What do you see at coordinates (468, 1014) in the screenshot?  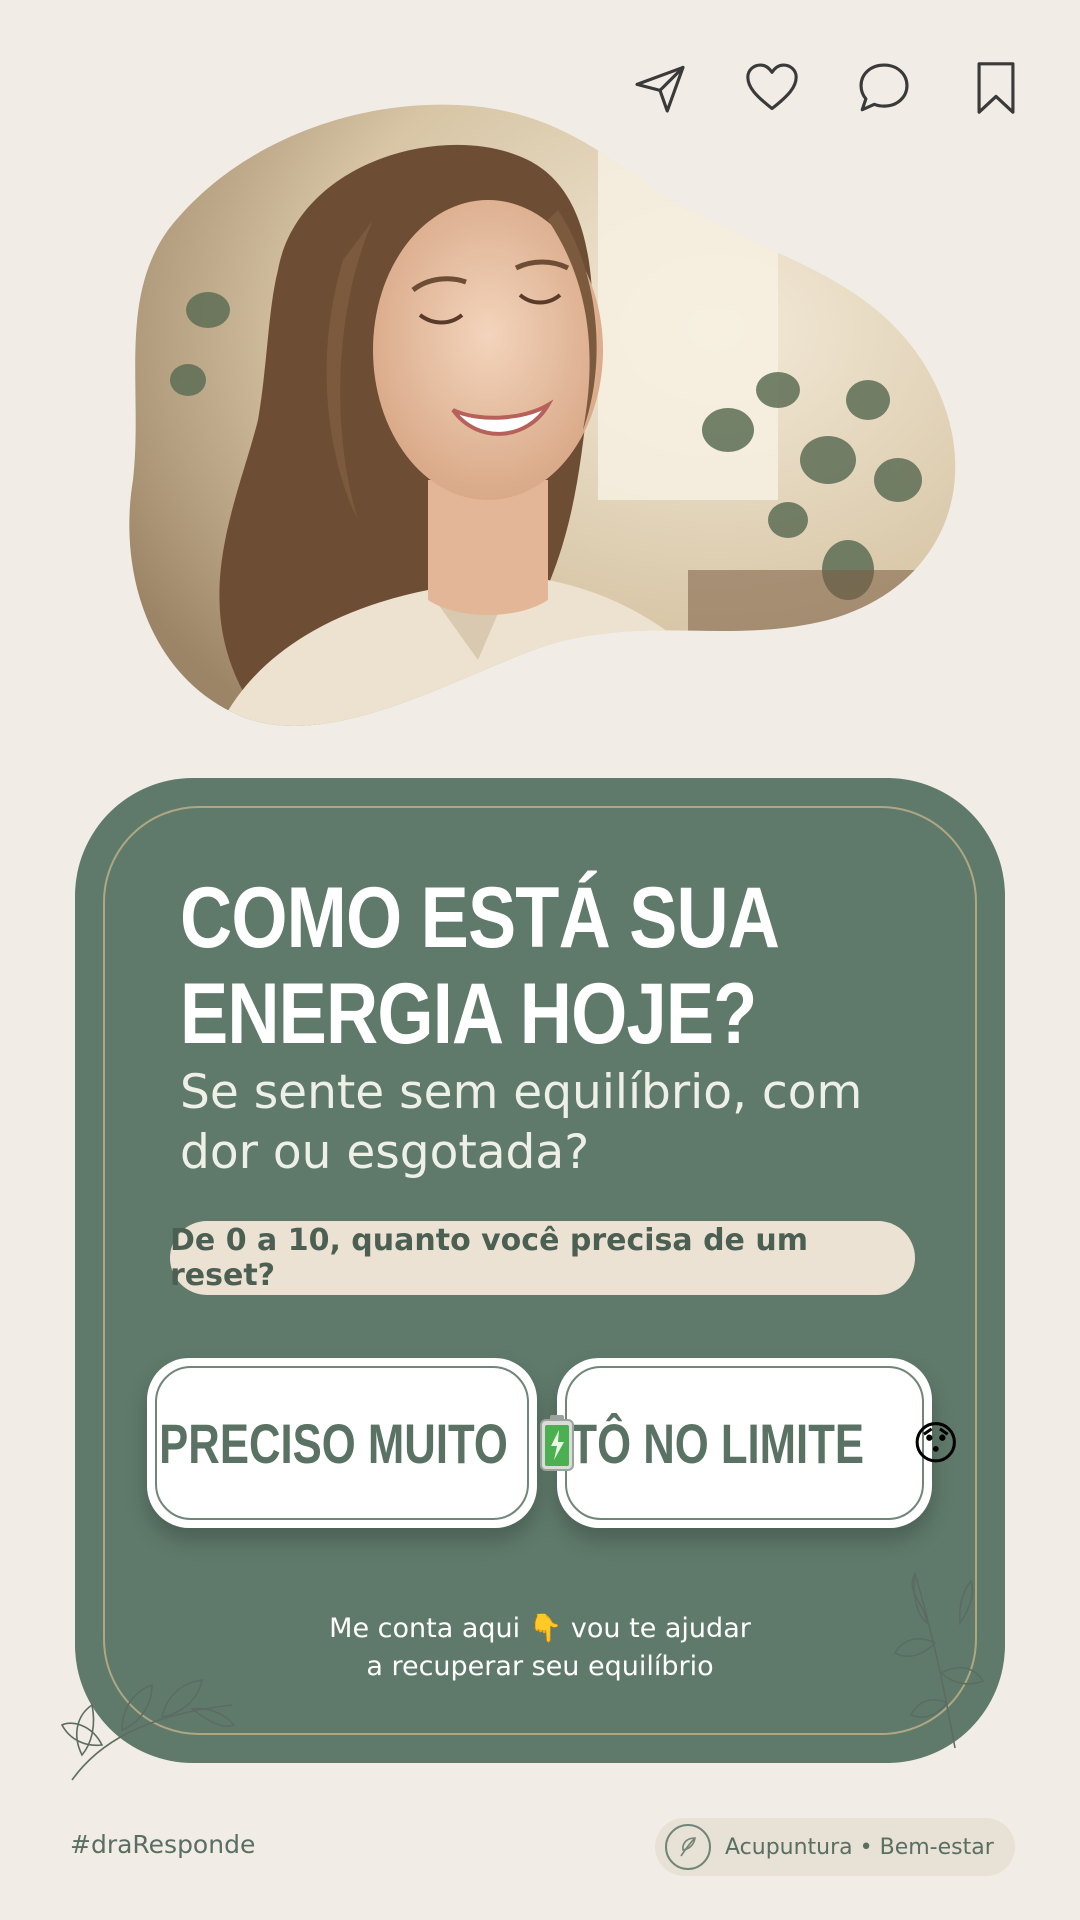 I see `title-line-2: ENERGIA HOJE?` at bounding box center [468, 1014].